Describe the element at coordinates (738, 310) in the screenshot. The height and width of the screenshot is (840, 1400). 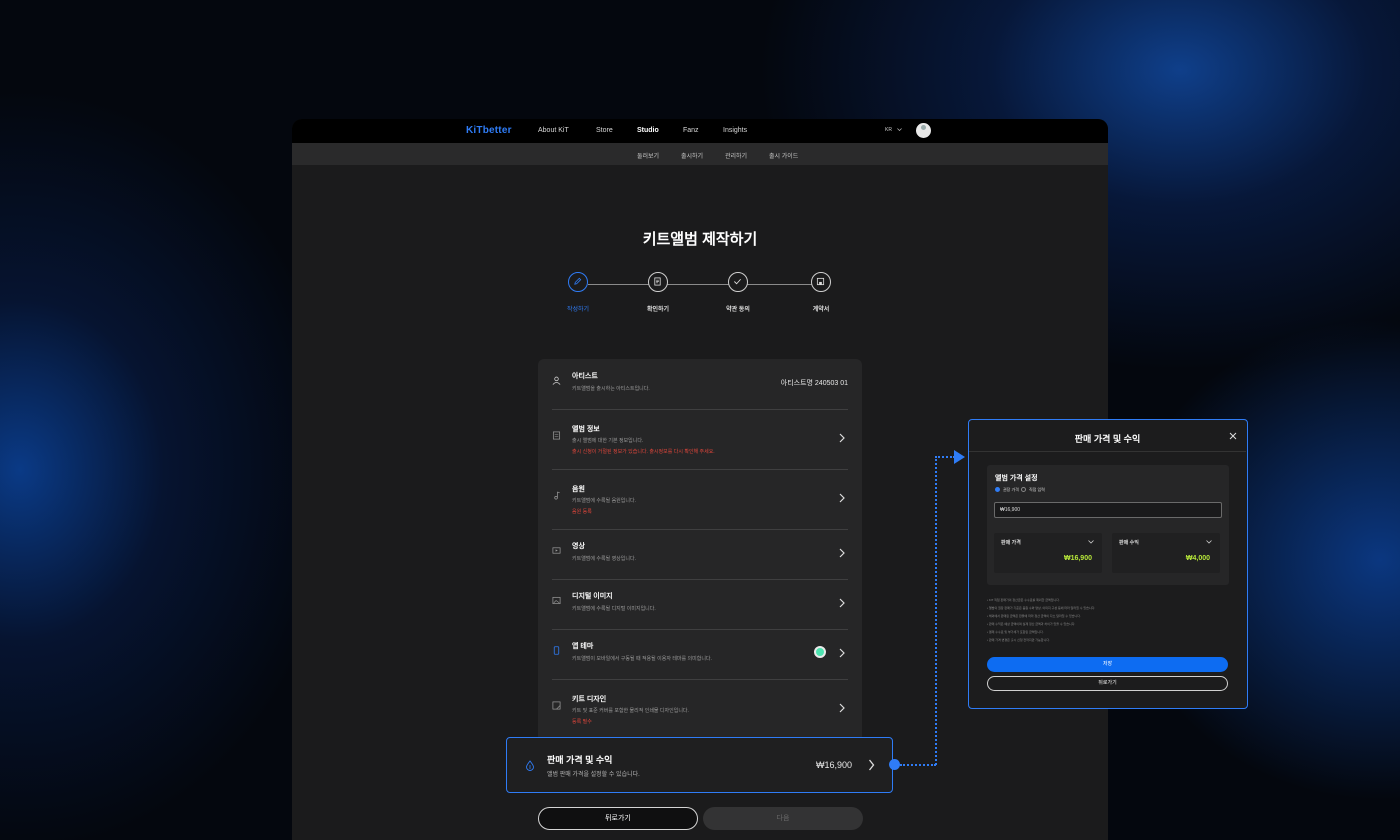
I see `step-label-agree: 약관 동의` at that location.